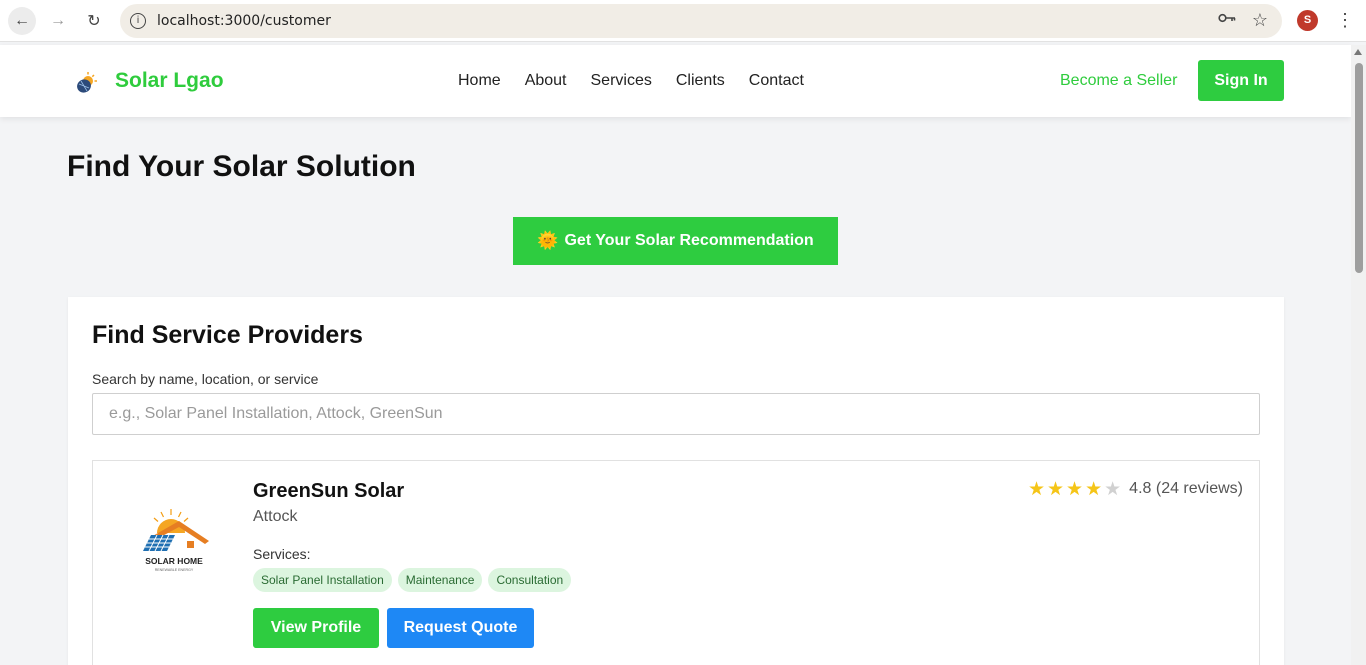 This screenshot has width=1366, height=665. I want to click on scrollbar-thumb, so click(1359, 168).